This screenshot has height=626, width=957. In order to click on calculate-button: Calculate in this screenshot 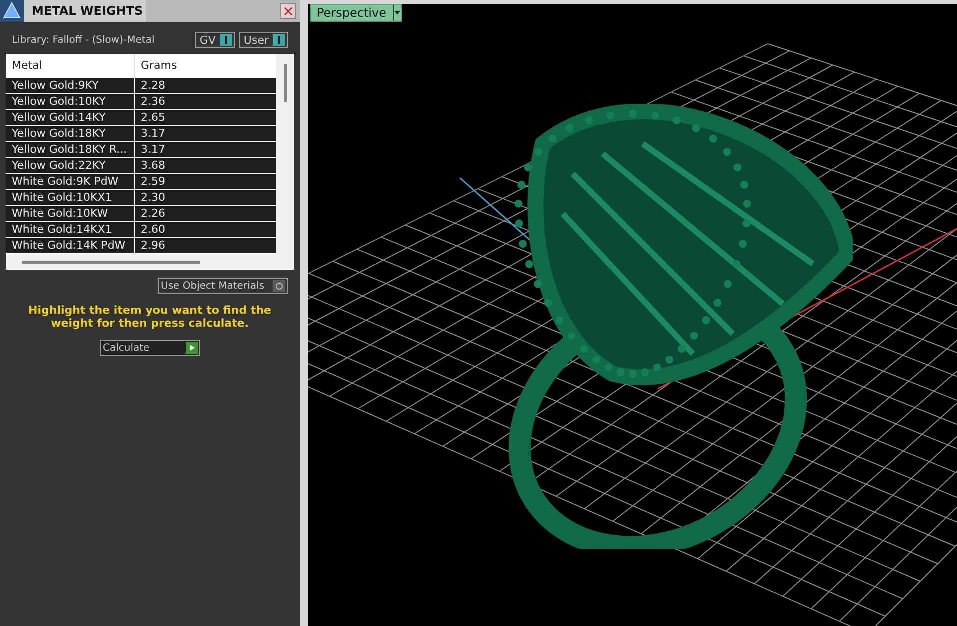, I will do `click(150, 348)`.